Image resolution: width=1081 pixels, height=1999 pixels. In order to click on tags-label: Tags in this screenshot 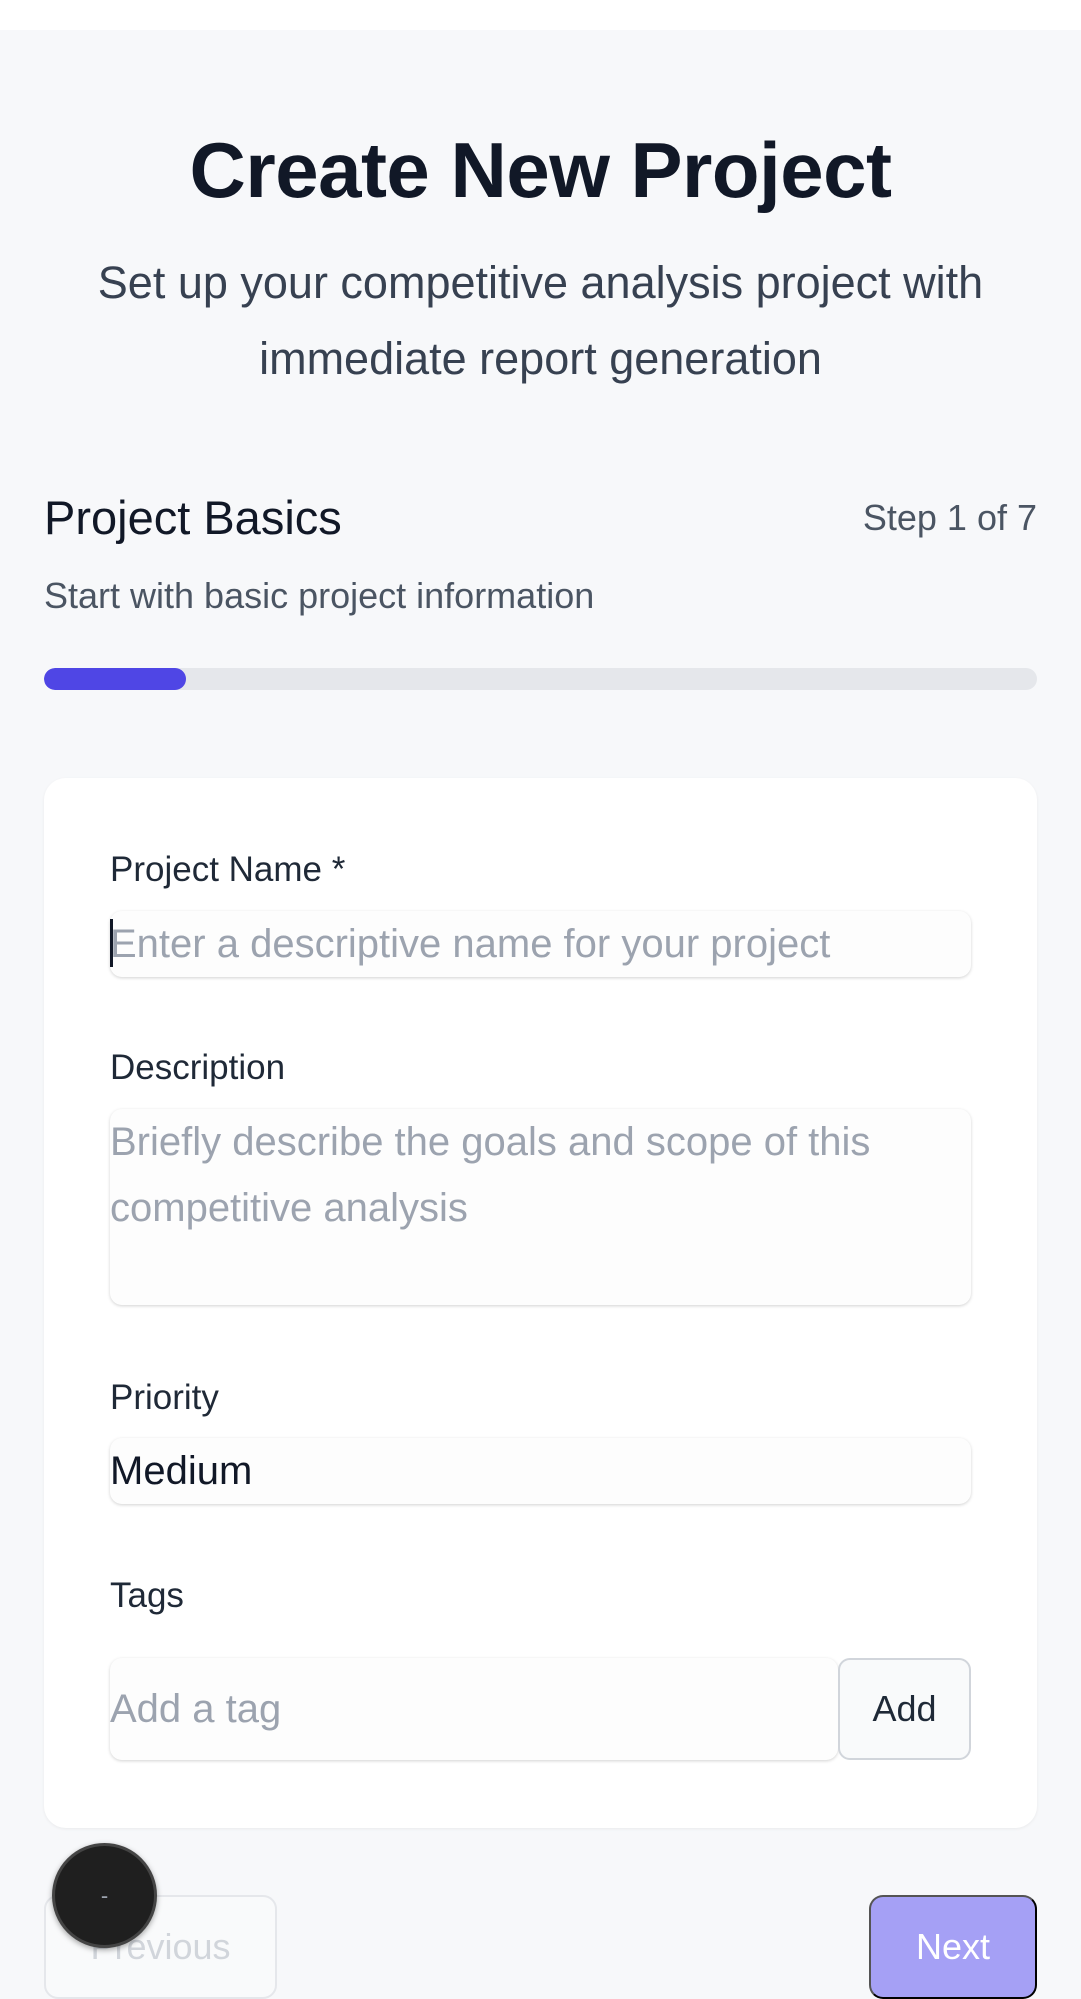, I will do `click(147, 1595)`.